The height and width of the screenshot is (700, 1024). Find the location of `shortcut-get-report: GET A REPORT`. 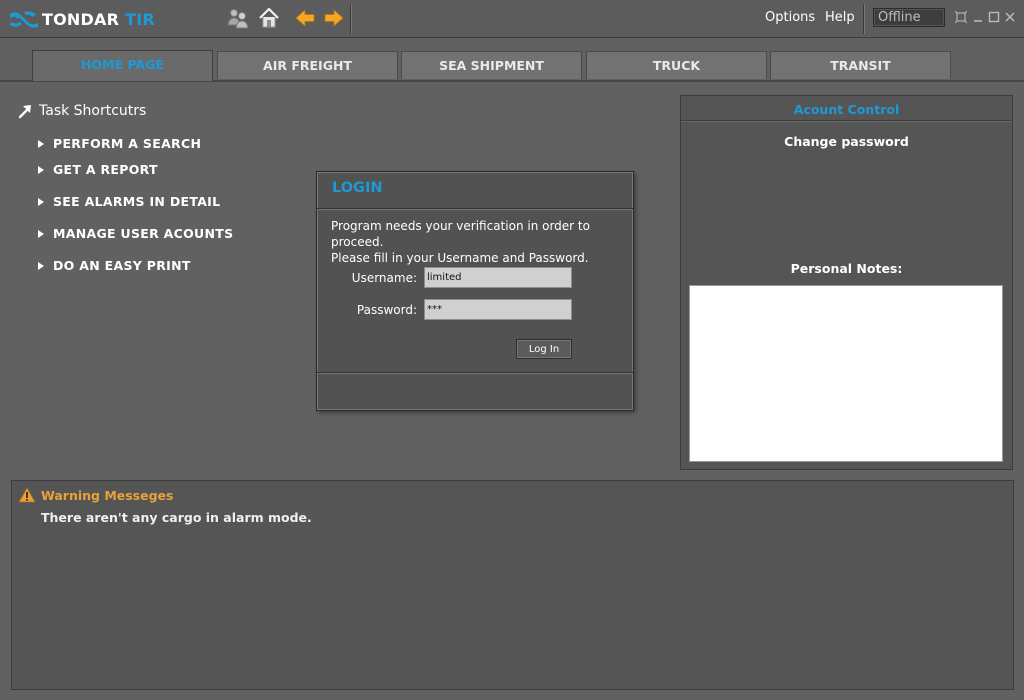

shortcut-get-report: GET A REPORT is located at coordinates (98, 169).